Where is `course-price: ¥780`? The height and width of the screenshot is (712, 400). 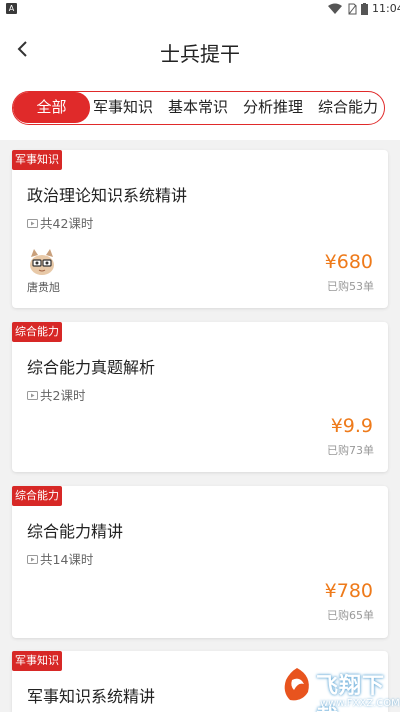
course-price: ¥780 is located at coordinates (348, 591).